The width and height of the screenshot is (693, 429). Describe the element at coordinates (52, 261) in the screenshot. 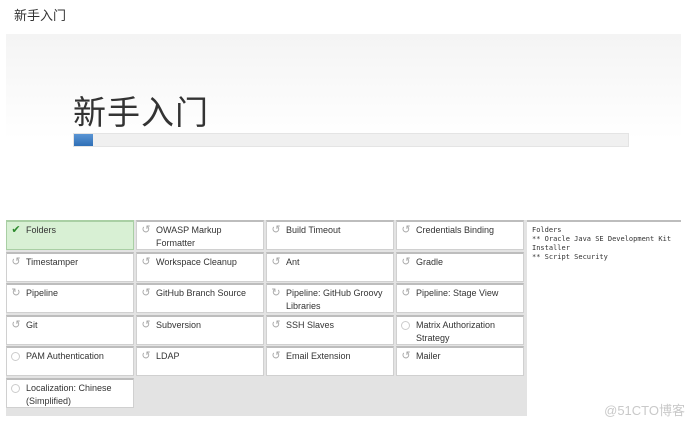

I see `plugin-label: Timestamper` at that location.